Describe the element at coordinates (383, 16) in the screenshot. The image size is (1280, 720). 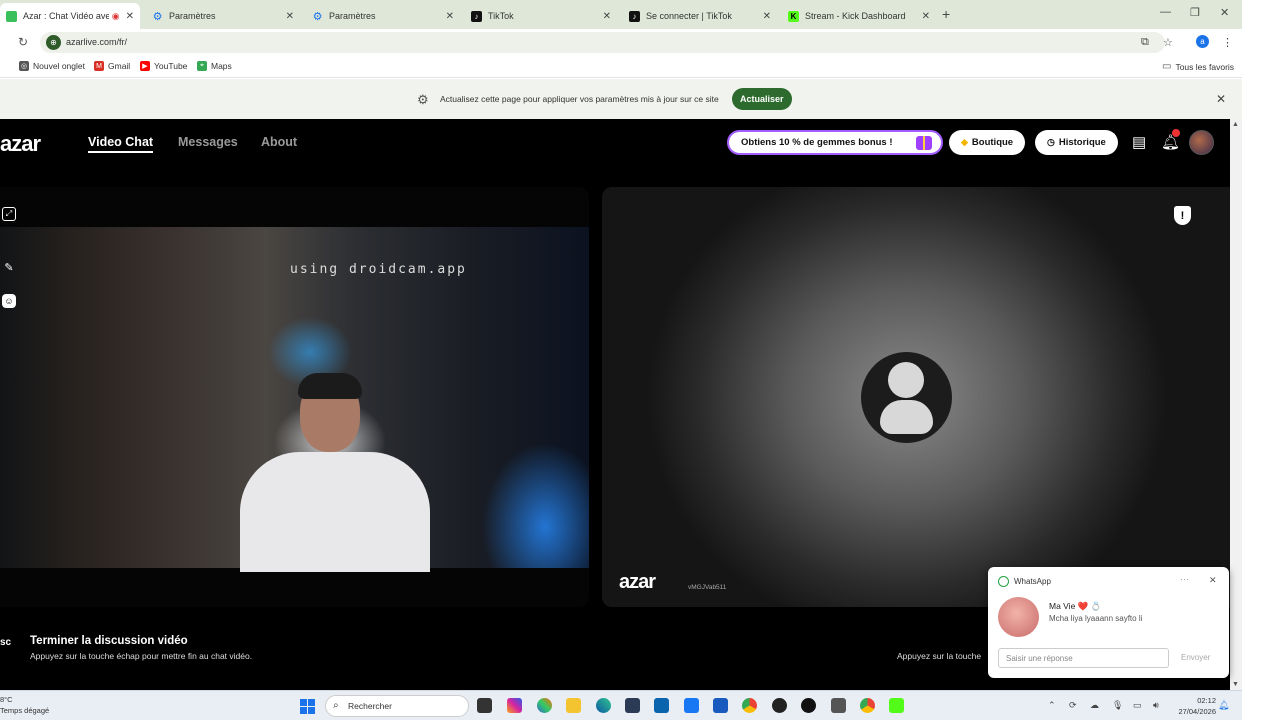
I see `tab-settings-2: ⚙ Paramètres ✕` at that location.